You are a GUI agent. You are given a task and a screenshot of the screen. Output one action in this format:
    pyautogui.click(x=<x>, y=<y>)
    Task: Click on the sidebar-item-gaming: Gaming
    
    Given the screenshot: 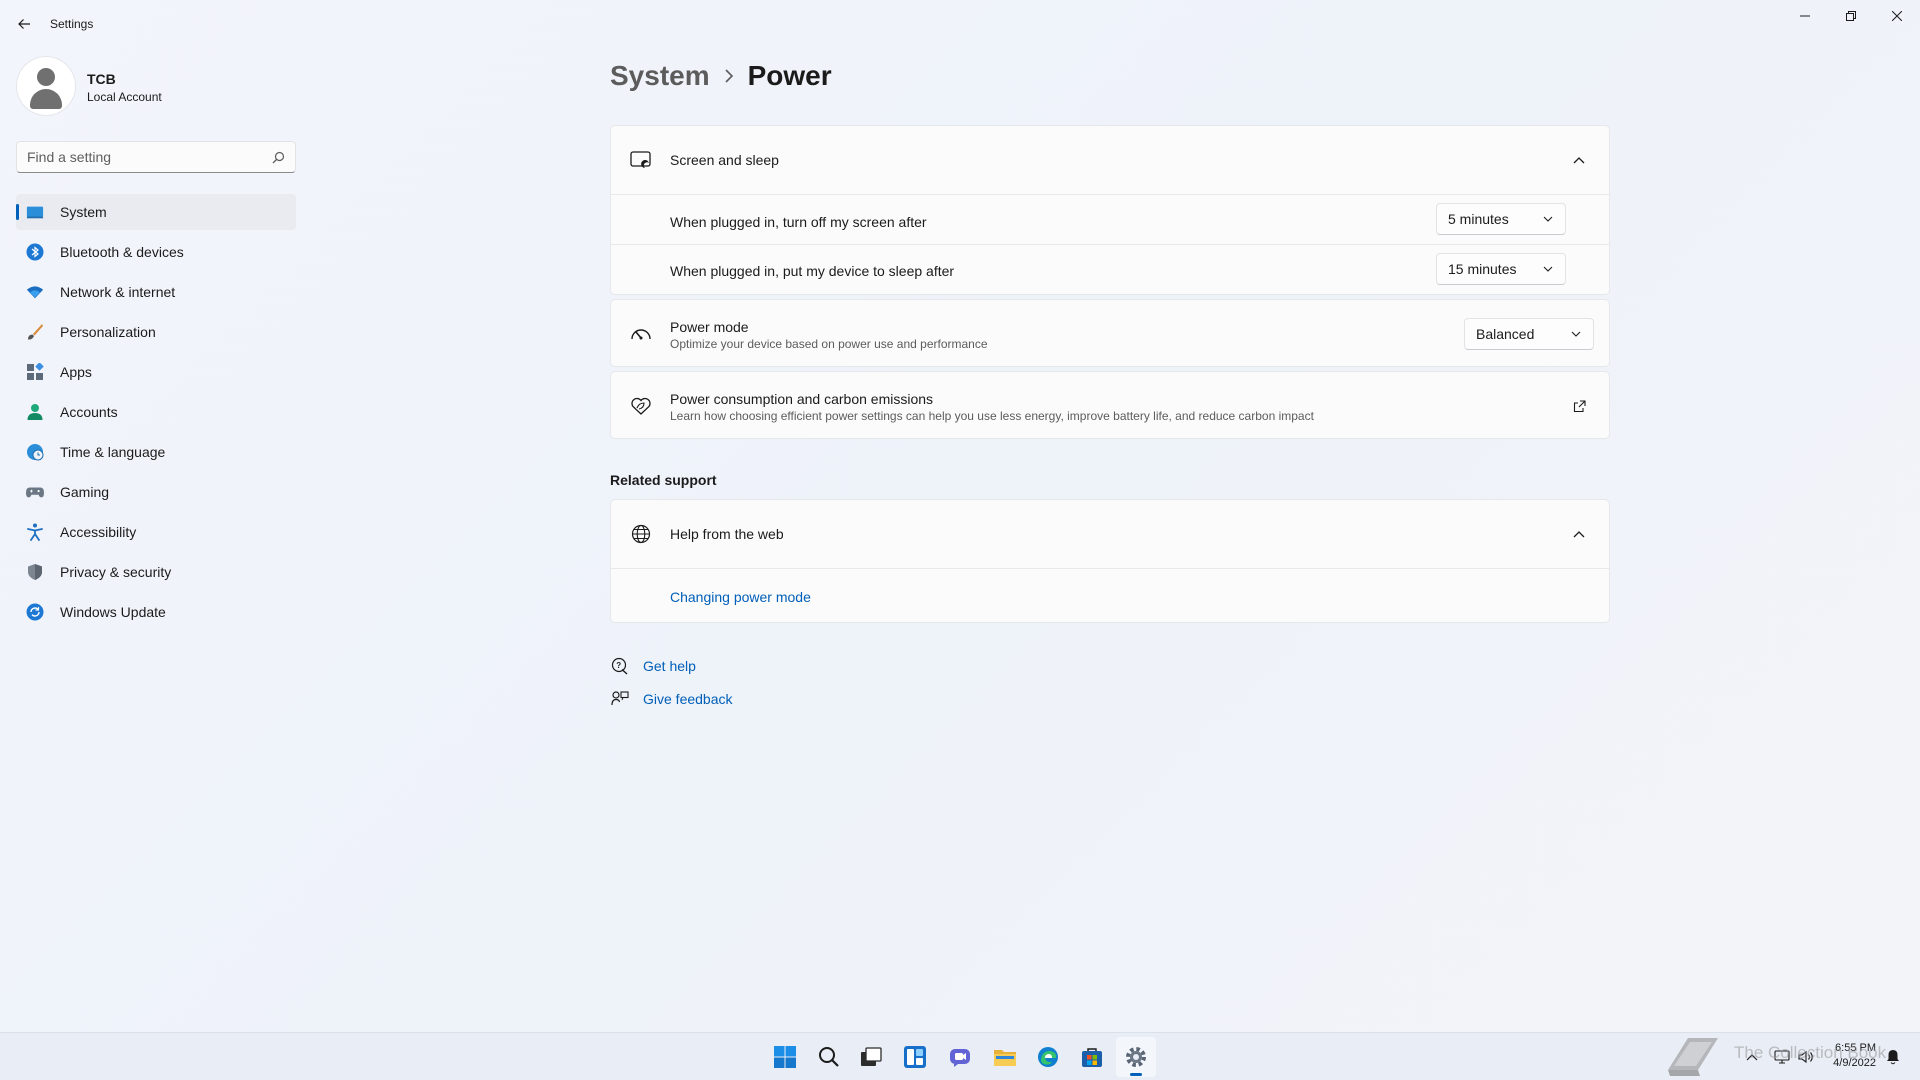 What is the action you would take?
    pyautogui.click(x=156, y=492)
    